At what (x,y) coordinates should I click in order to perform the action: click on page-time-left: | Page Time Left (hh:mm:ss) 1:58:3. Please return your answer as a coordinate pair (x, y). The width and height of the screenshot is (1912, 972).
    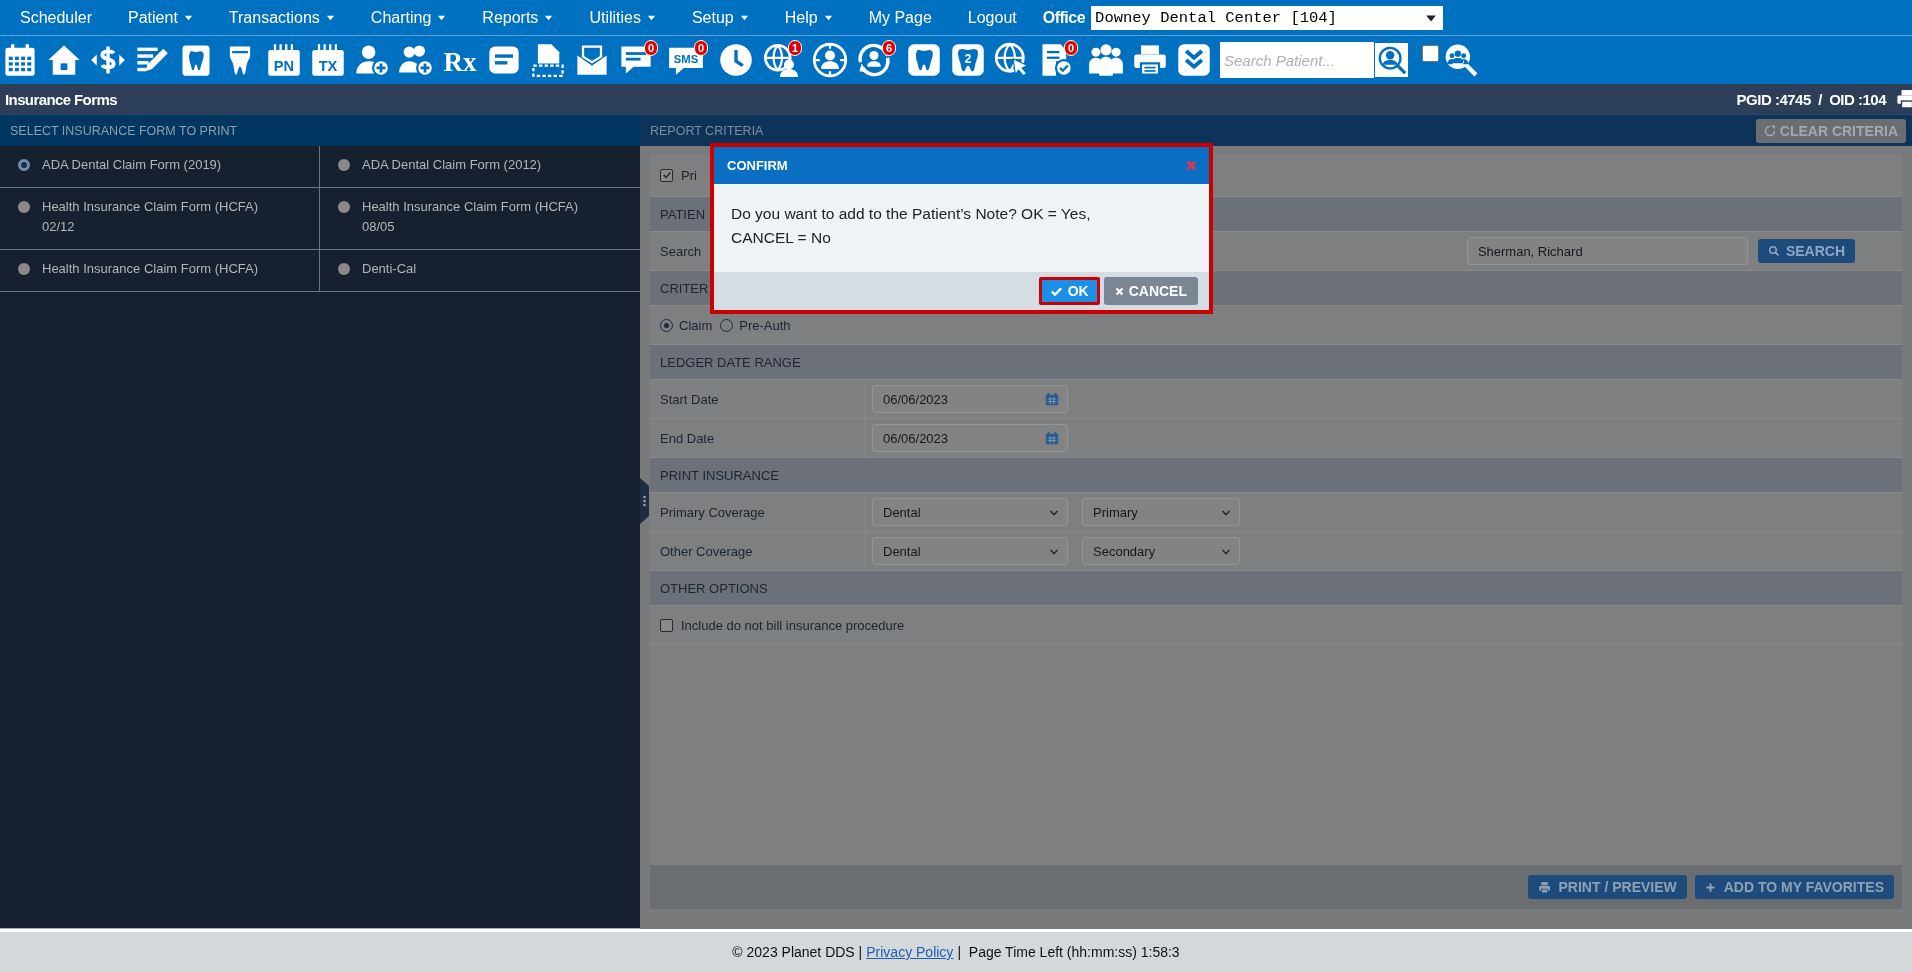
    Looking at the image, I should click on (1068, 952).